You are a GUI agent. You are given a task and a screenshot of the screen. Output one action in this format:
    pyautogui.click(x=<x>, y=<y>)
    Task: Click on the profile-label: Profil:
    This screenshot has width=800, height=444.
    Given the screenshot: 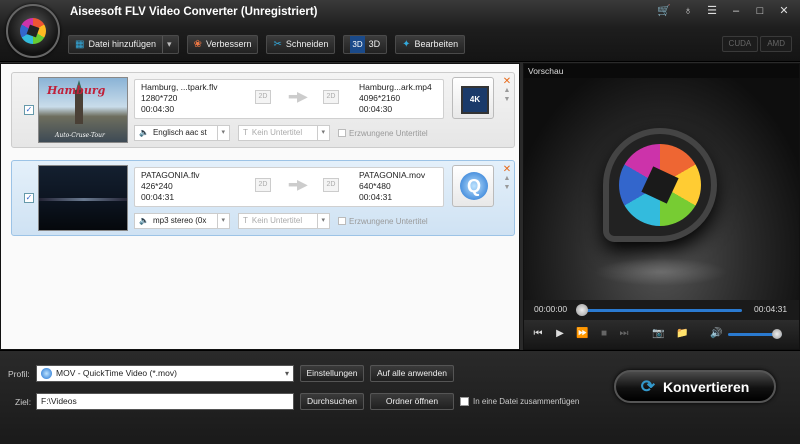 What is the action you would take?
    pyautogui.click(x=19, y=374)
    